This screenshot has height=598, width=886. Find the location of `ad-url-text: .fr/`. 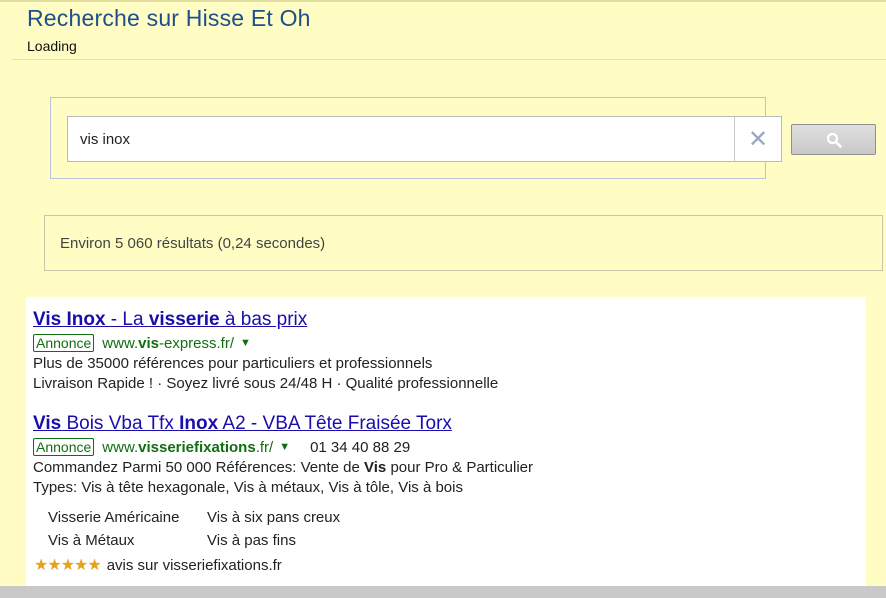

ad-url-text: .fr/ is located at coordinates (264, 447).